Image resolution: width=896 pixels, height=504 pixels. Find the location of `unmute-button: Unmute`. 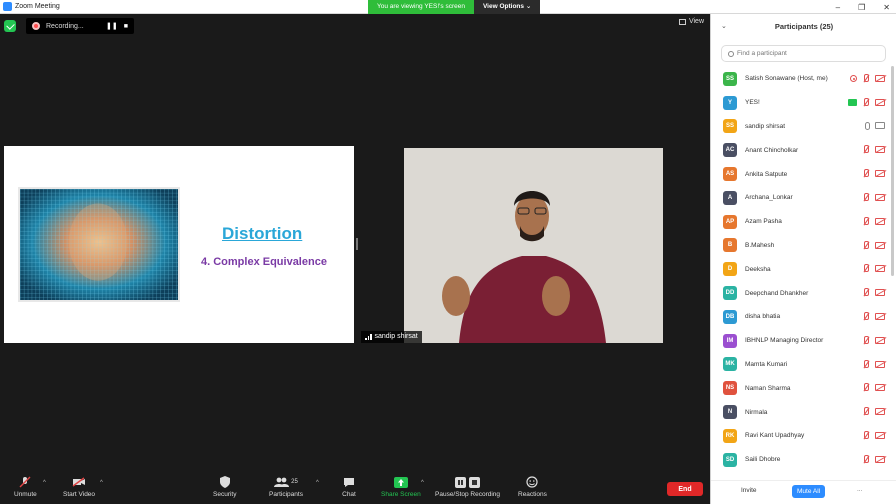

unmute-button: Unmute is located at coordinates (25, 487).